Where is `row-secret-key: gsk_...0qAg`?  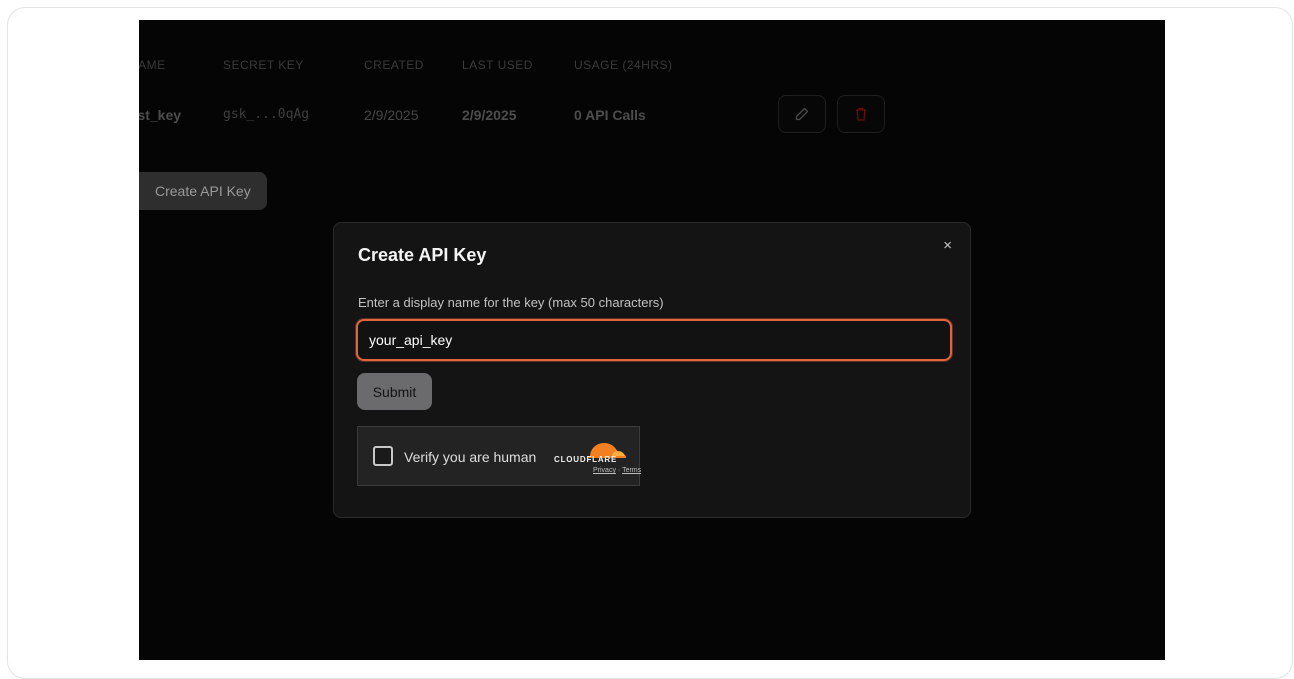
row-secret-key: gsk_...0qAg is located at coordinates (266, 114).